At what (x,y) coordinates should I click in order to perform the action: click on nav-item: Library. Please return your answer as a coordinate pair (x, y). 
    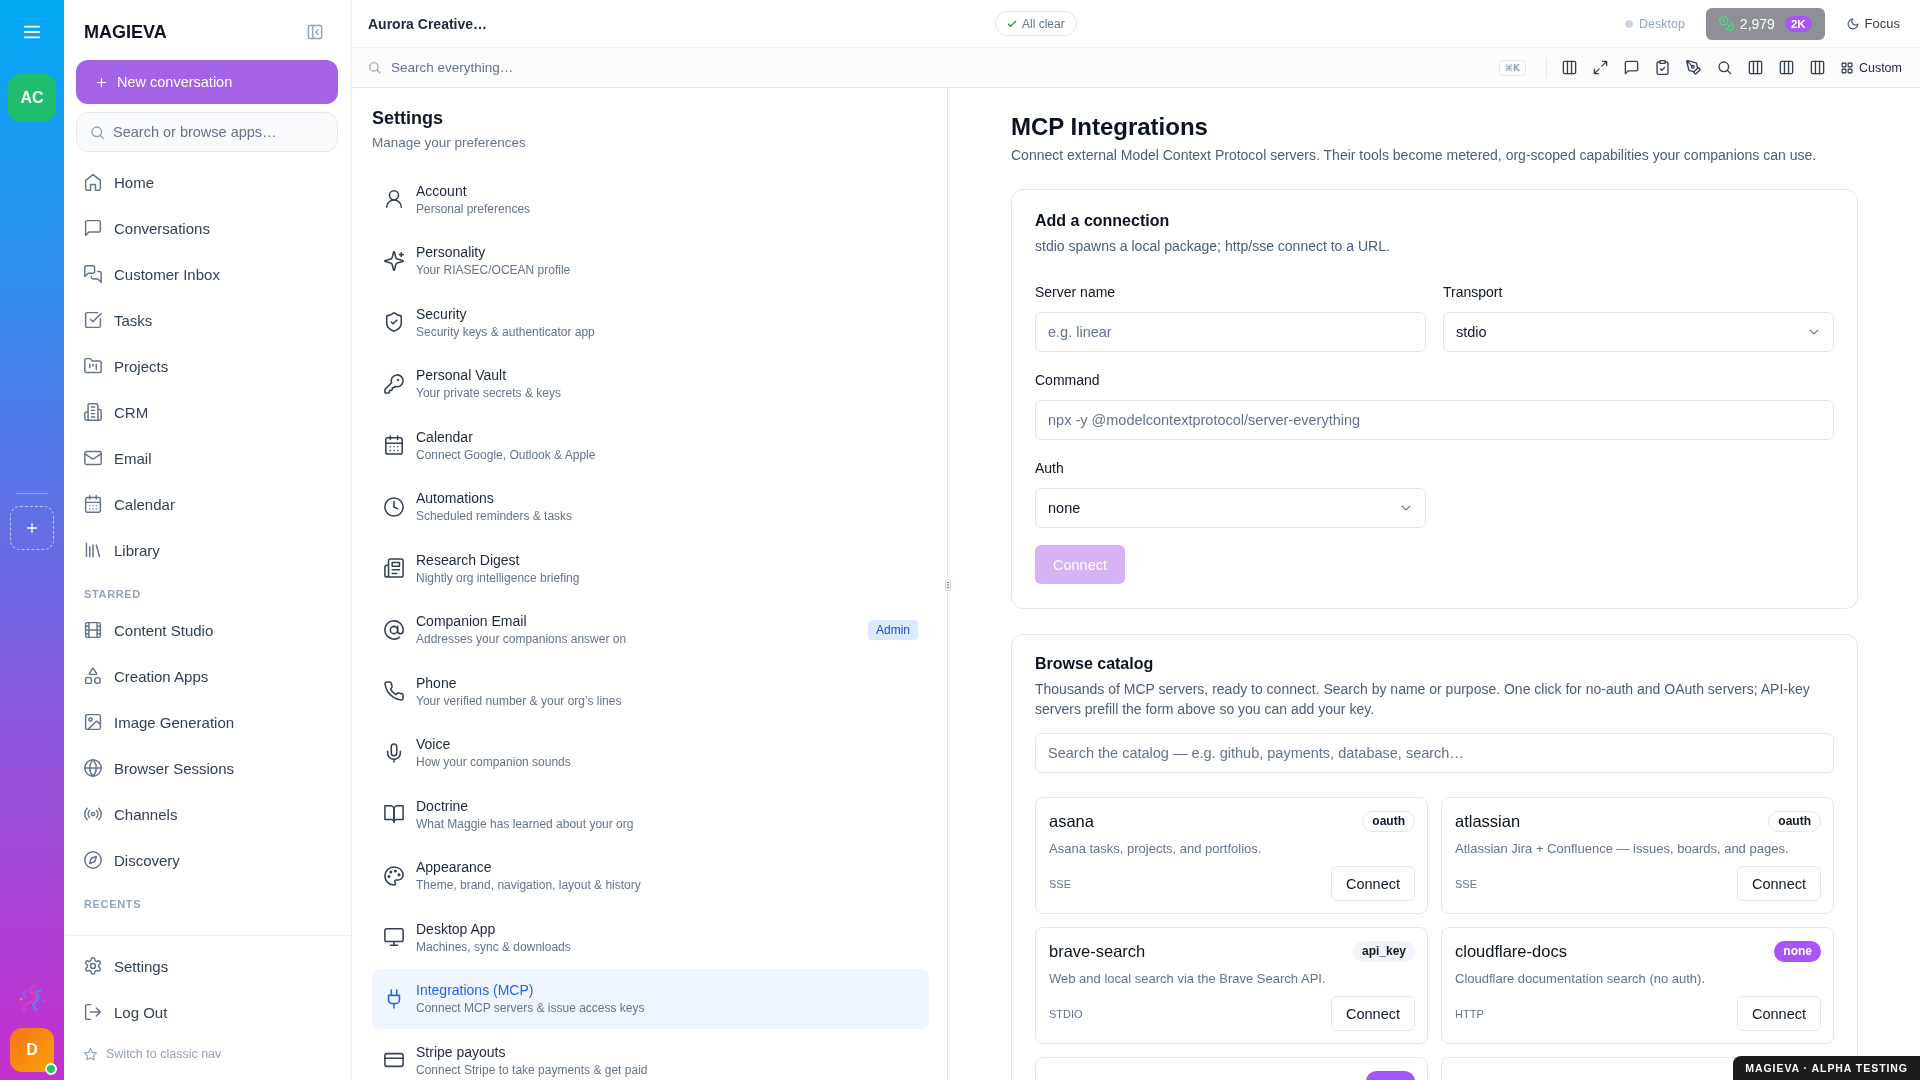
    Looking at the image, I should click on (207, 550).